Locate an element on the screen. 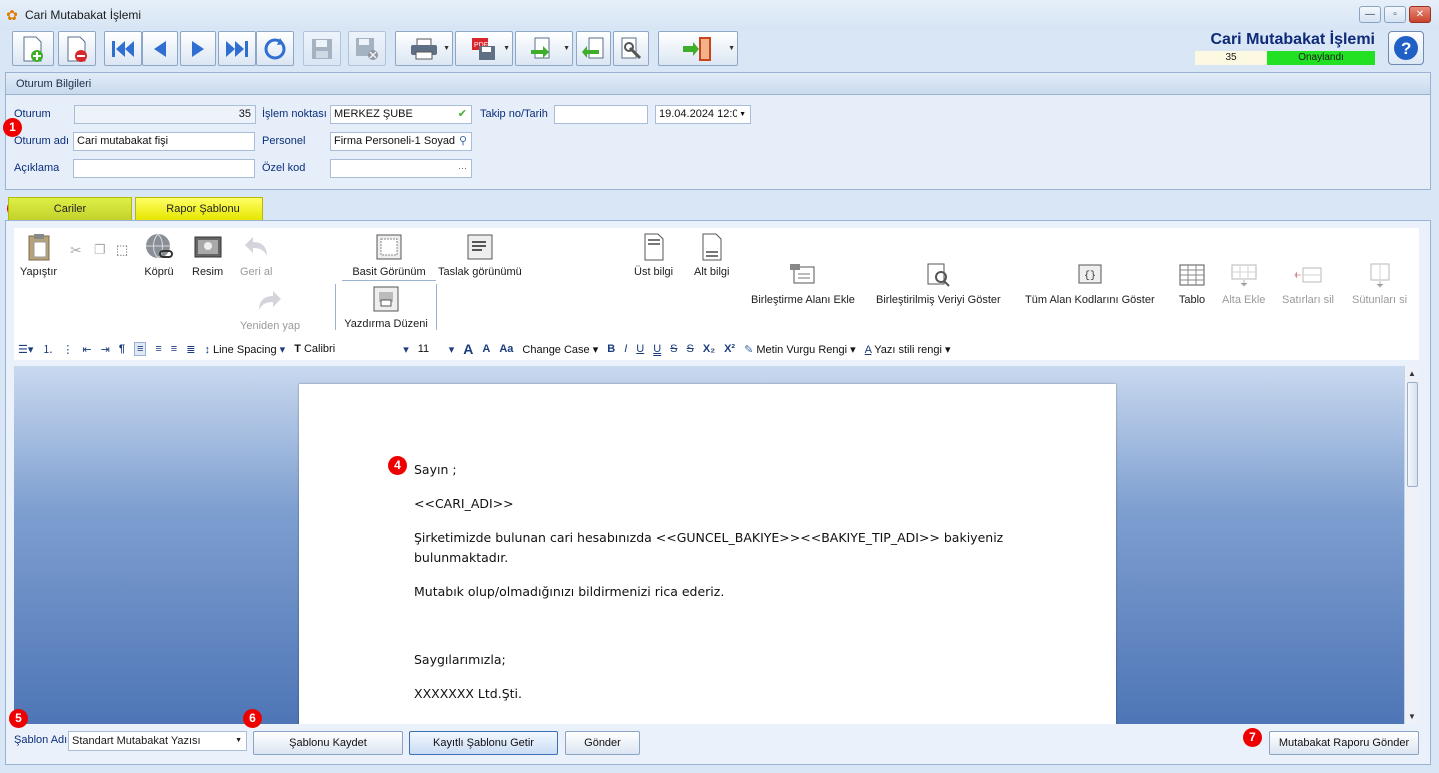 The width and height of the screenshot is (1439, 773). select-all-icon: ⬚ is located at coordinates (122, 250).